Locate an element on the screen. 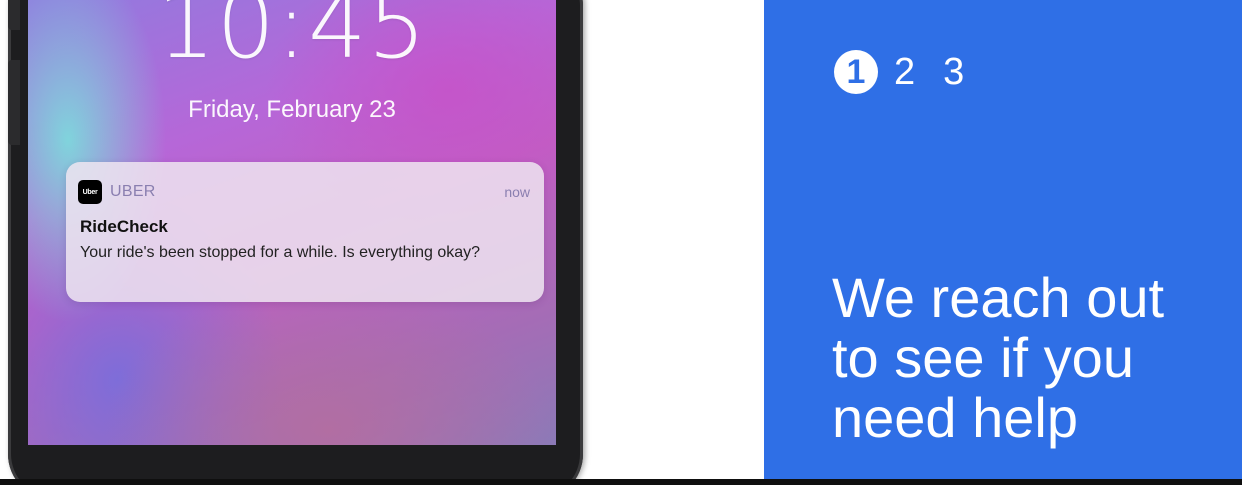 The width and height of the screenshot is (1242, 485). headline-line-1: We reach out is located at coordinates (998, 297).